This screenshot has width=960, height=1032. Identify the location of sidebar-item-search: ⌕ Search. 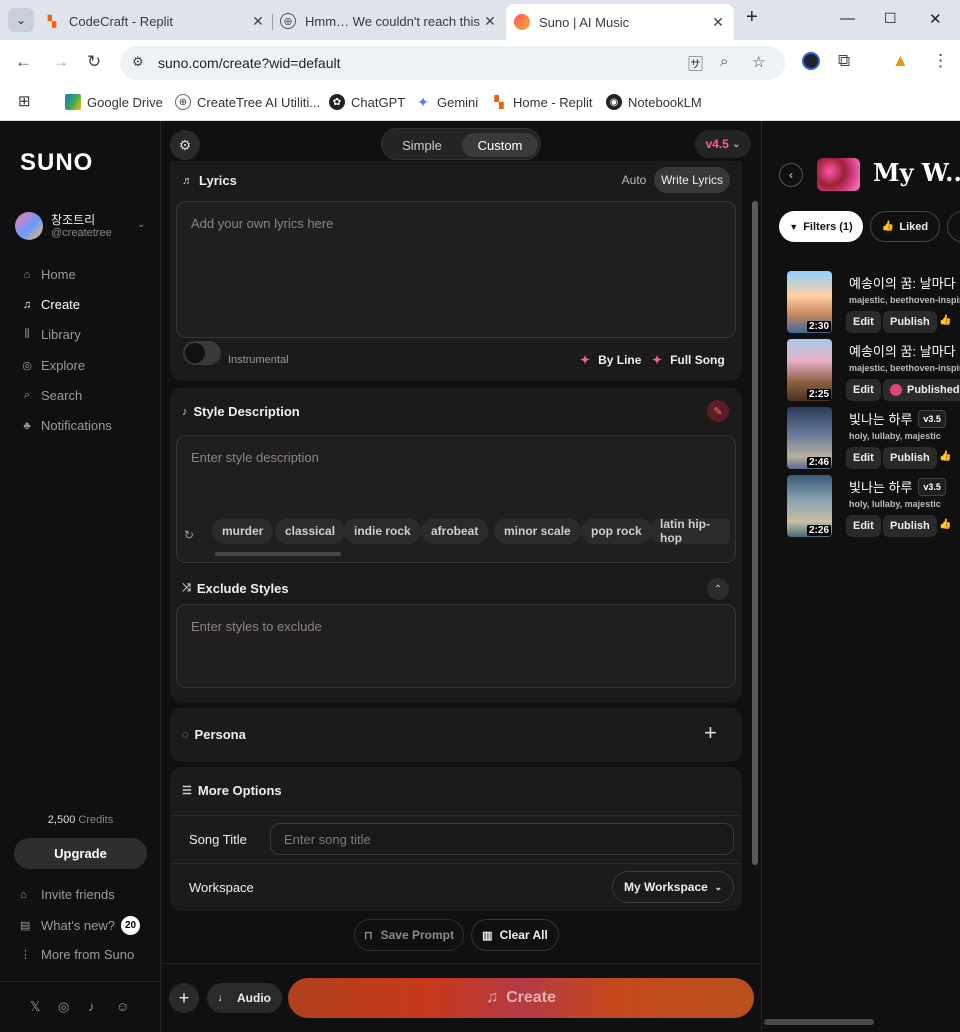
(51, 395).